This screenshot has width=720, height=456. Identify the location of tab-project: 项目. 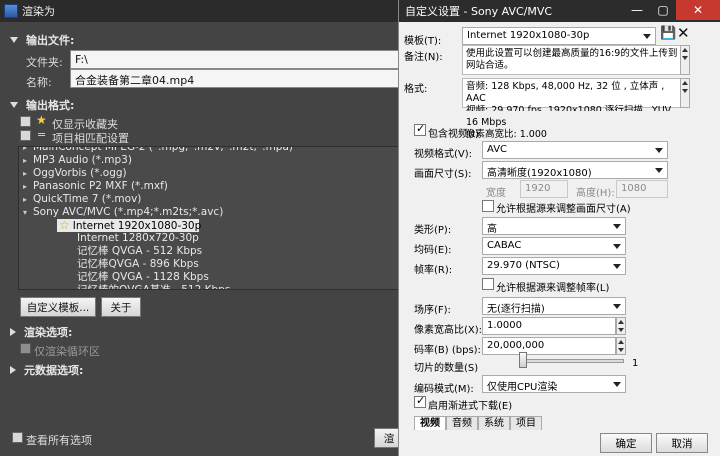
(526, 423).